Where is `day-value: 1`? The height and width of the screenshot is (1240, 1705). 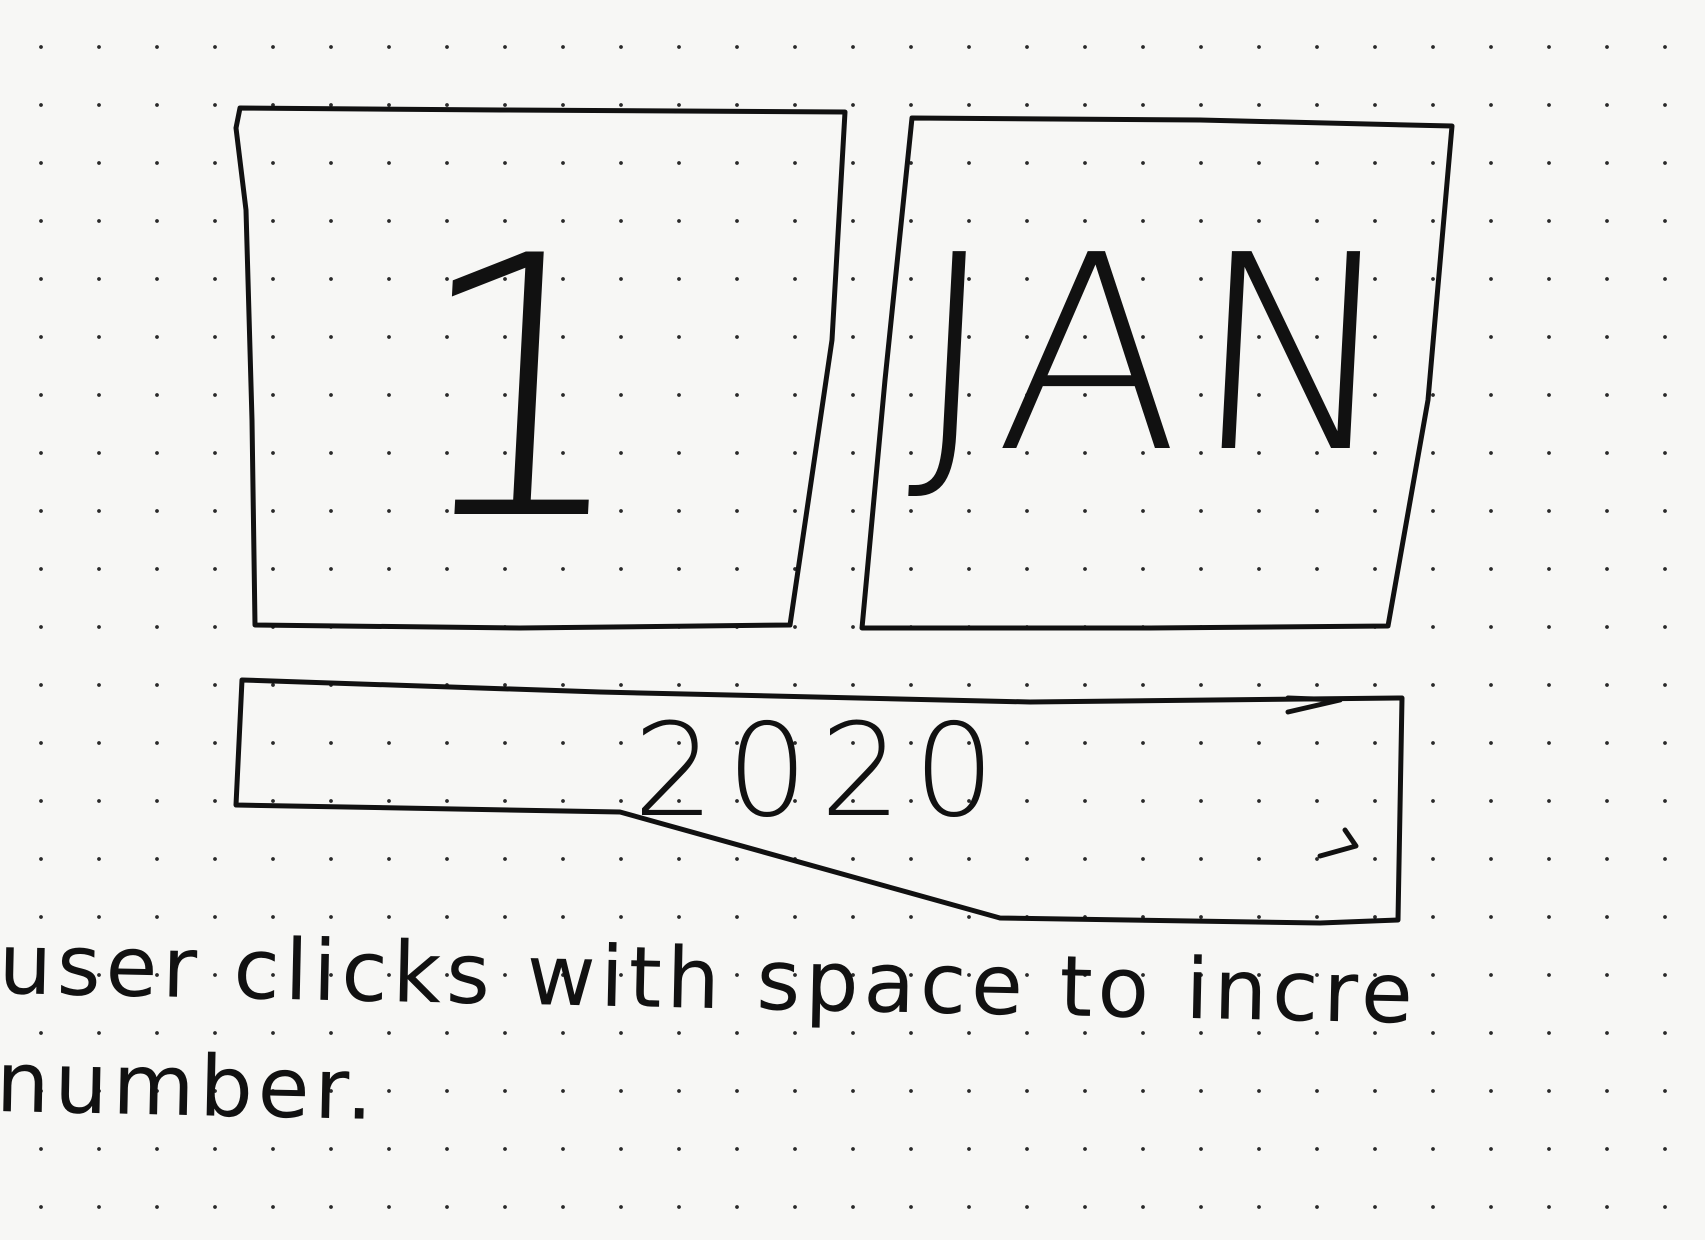
day-value: 1 is located at coordinates (522, 389).